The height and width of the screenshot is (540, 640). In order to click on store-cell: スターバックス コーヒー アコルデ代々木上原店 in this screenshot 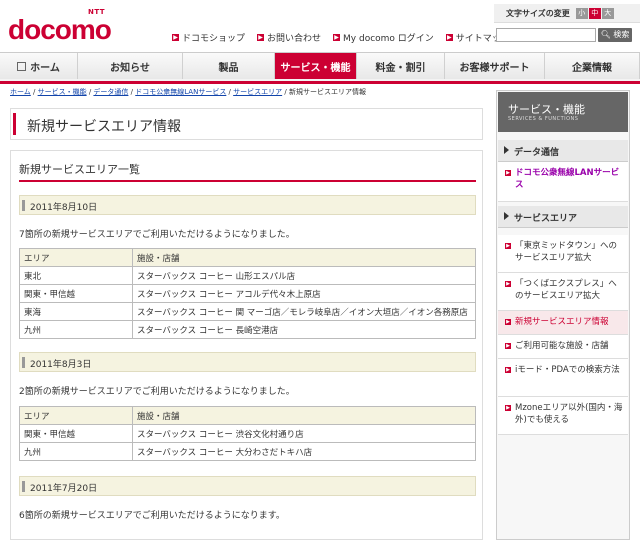, I will do `click(304, 293)`.